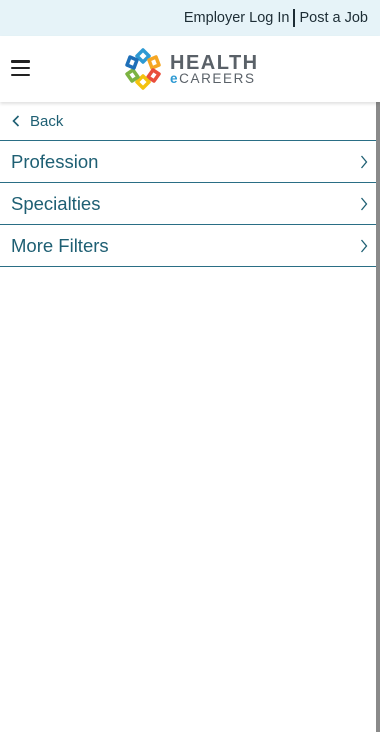 This screenshot has height=732, width=380. Describe the element at coordinates (188, 121) in the screenshot. I see `back-button: Back` at that location.